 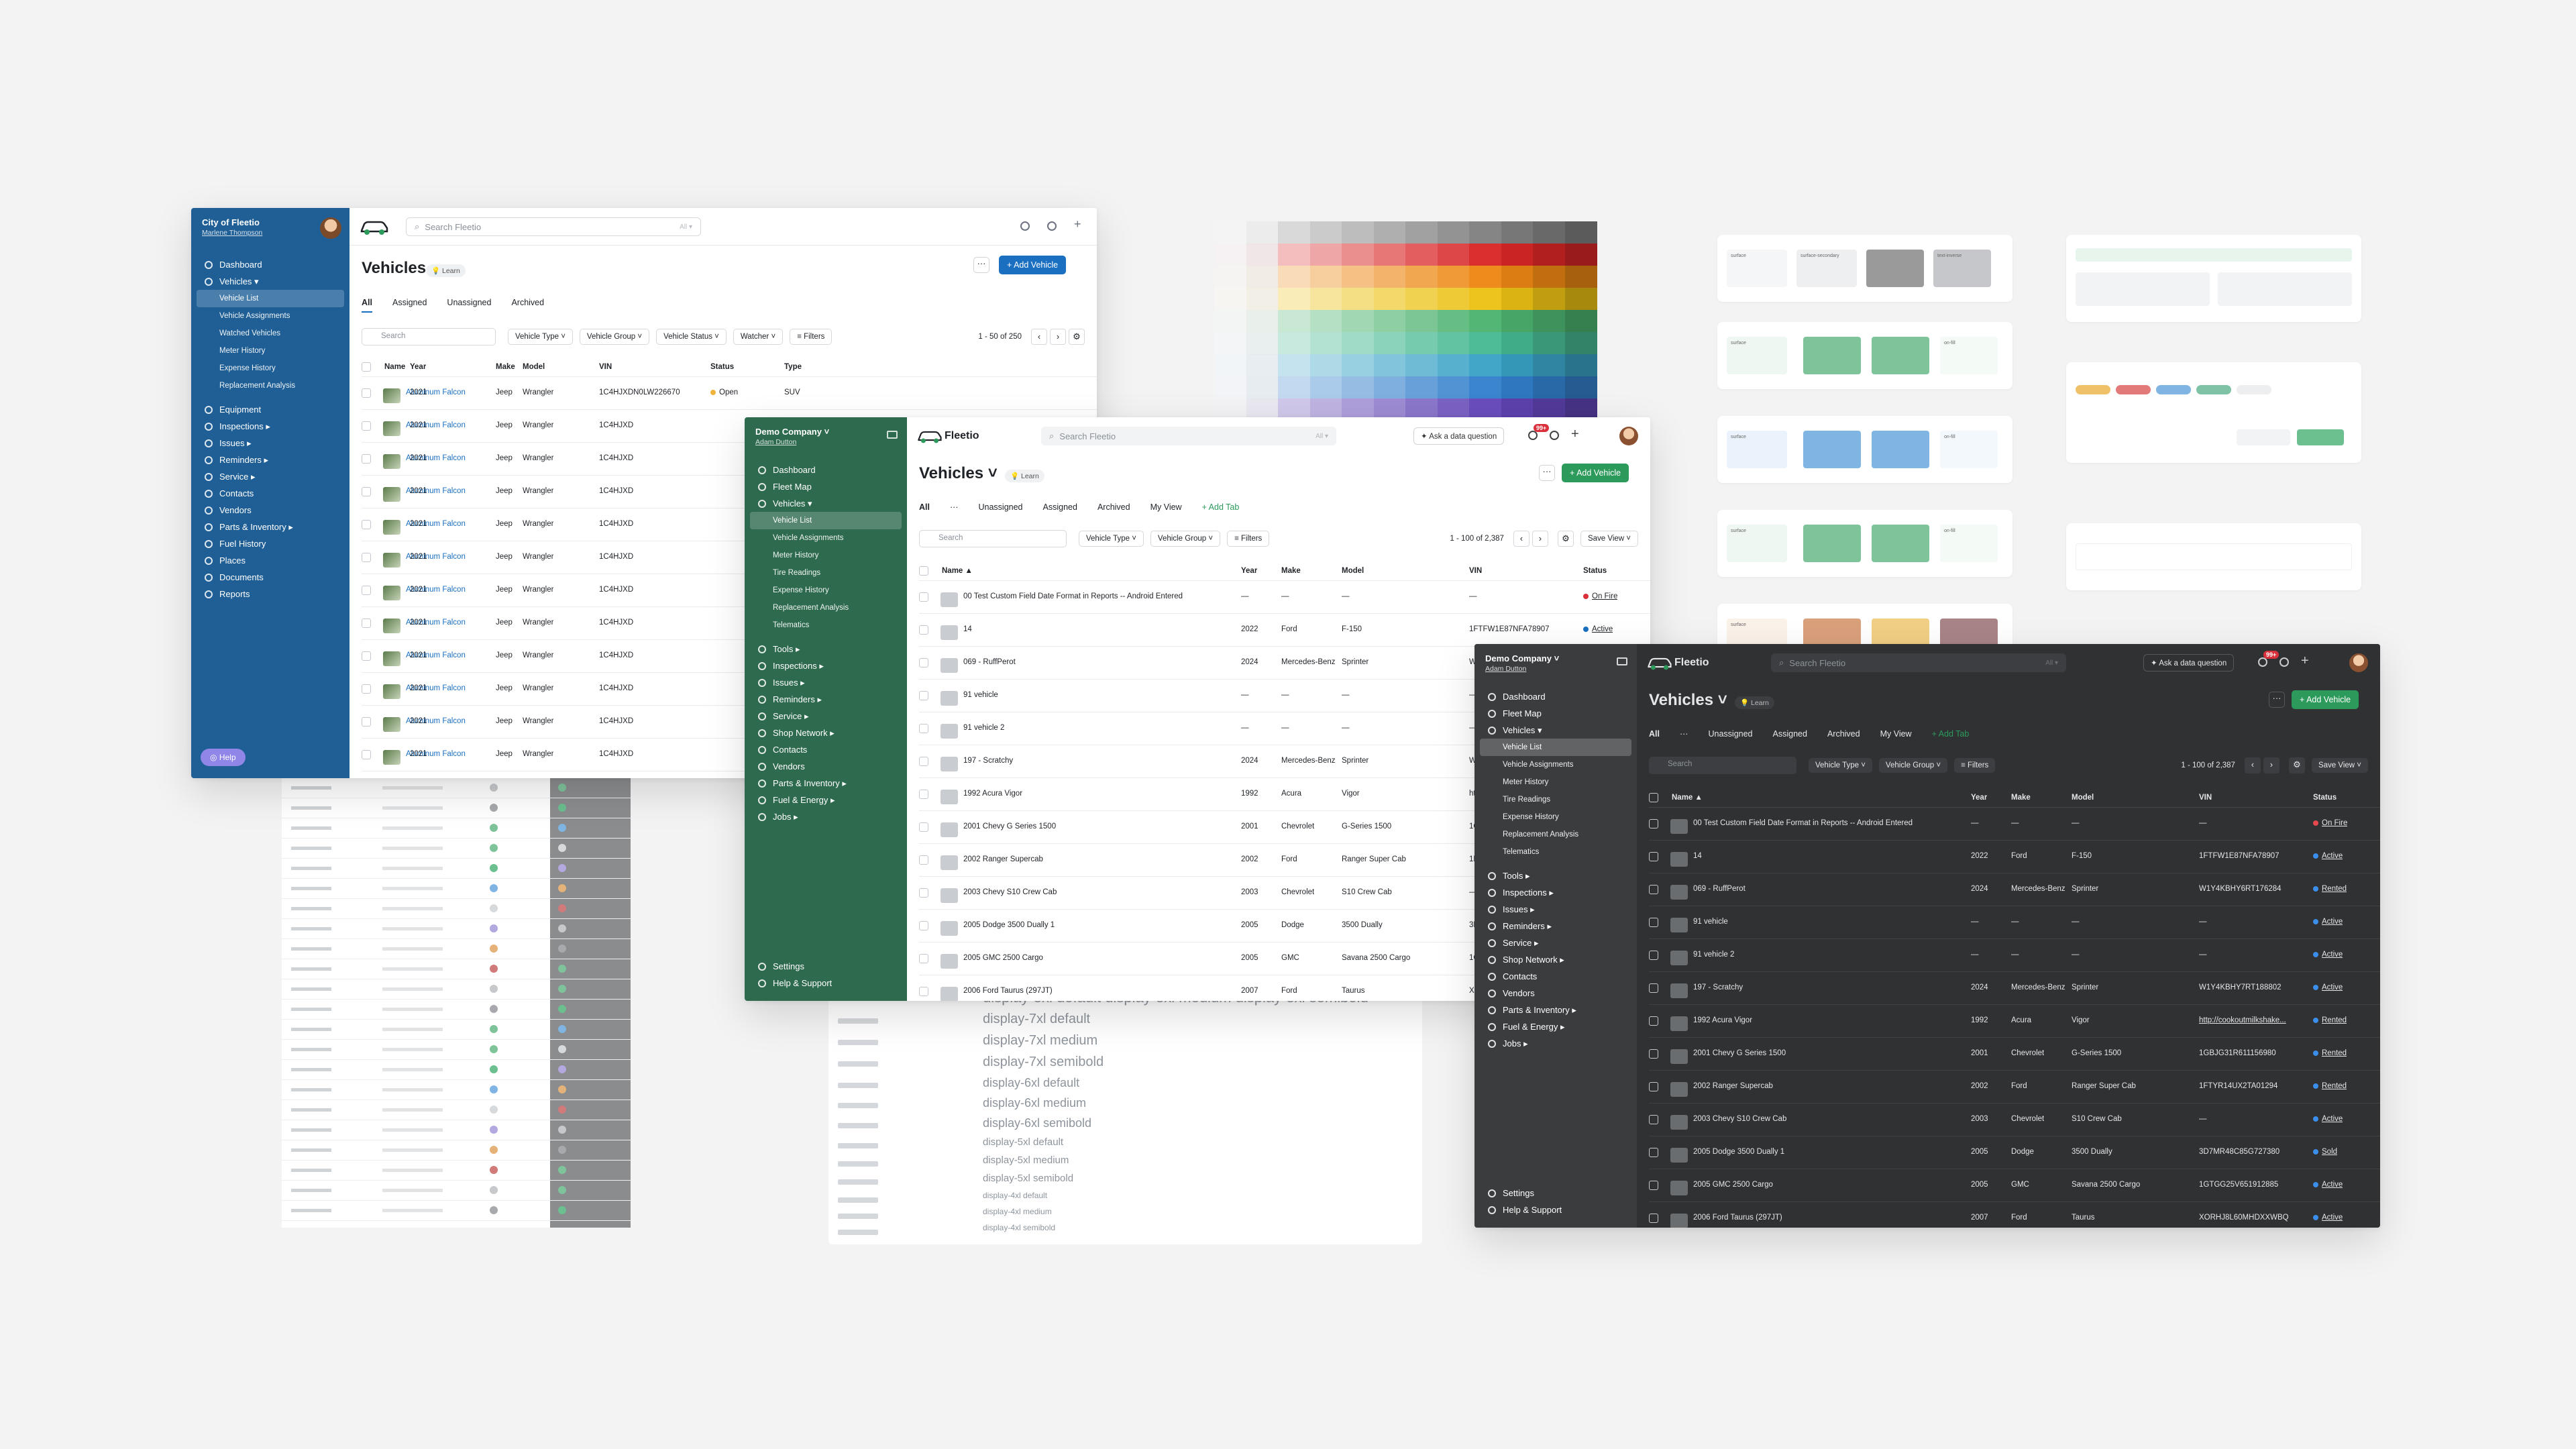 What do you see at coordinates (826, 573) in the screenshot?
I see `sidebar-item: Tire Readings` at bounding box center [826, 573].